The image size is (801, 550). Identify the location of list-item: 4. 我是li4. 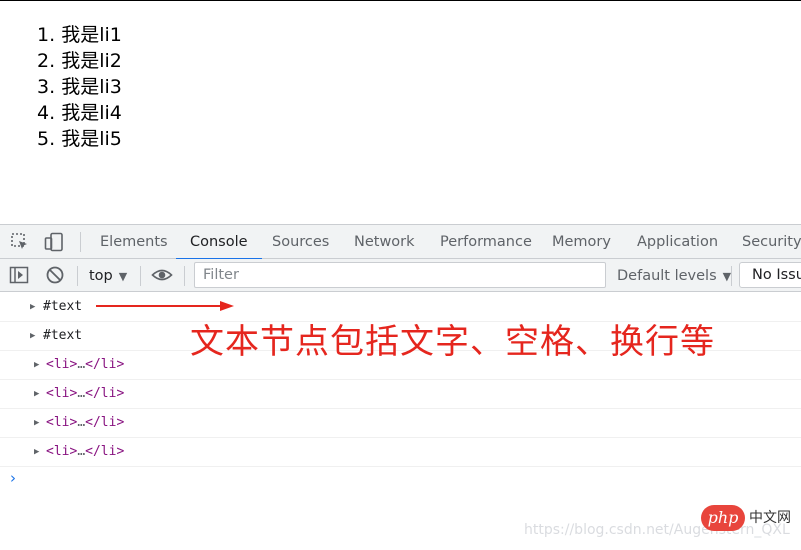
(79, 113).